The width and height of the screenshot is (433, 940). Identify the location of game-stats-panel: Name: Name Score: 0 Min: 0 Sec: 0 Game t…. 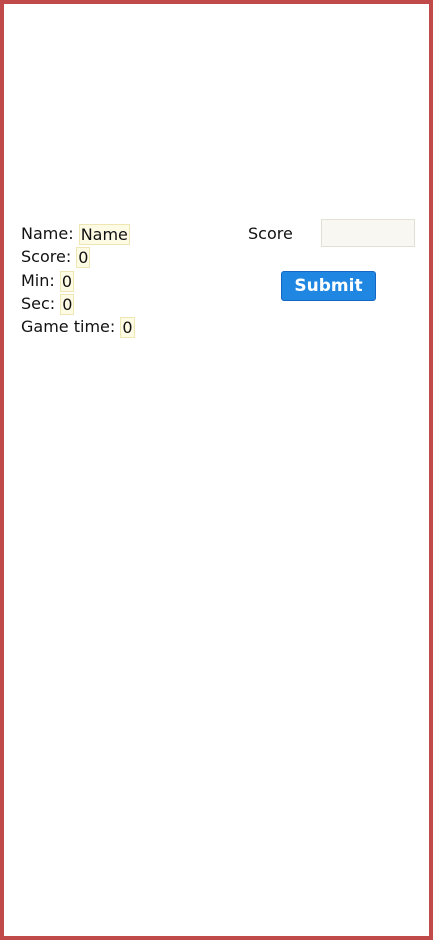
(78, 280).